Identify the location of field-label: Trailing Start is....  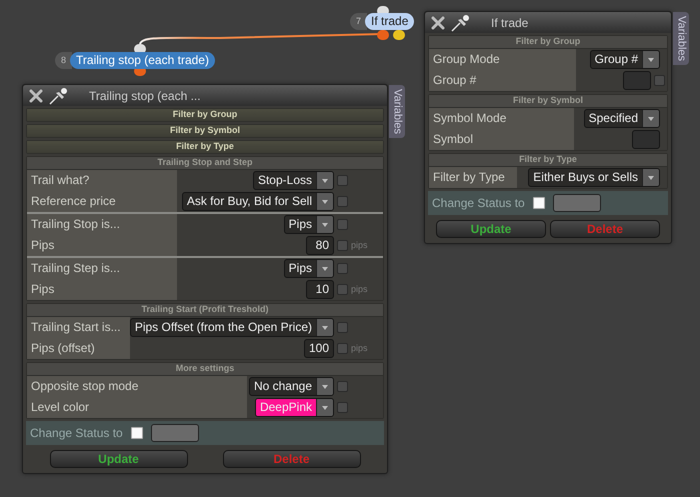
(78, 327).